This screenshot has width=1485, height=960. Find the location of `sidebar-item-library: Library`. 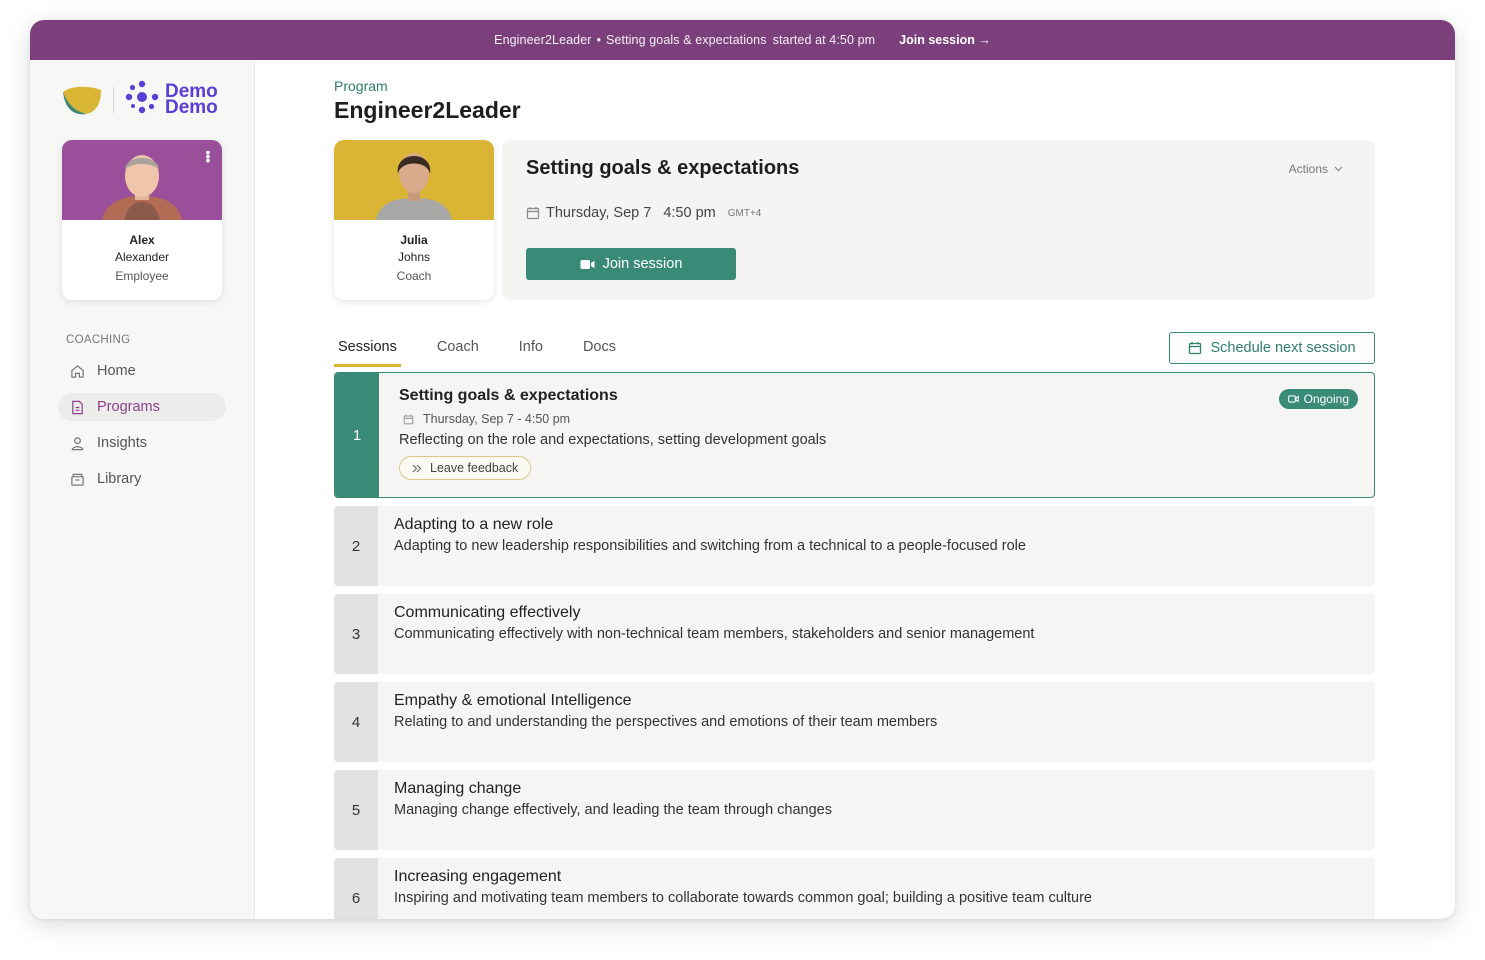

sidebar-item-library: Library is located at coordinates (142, 479).